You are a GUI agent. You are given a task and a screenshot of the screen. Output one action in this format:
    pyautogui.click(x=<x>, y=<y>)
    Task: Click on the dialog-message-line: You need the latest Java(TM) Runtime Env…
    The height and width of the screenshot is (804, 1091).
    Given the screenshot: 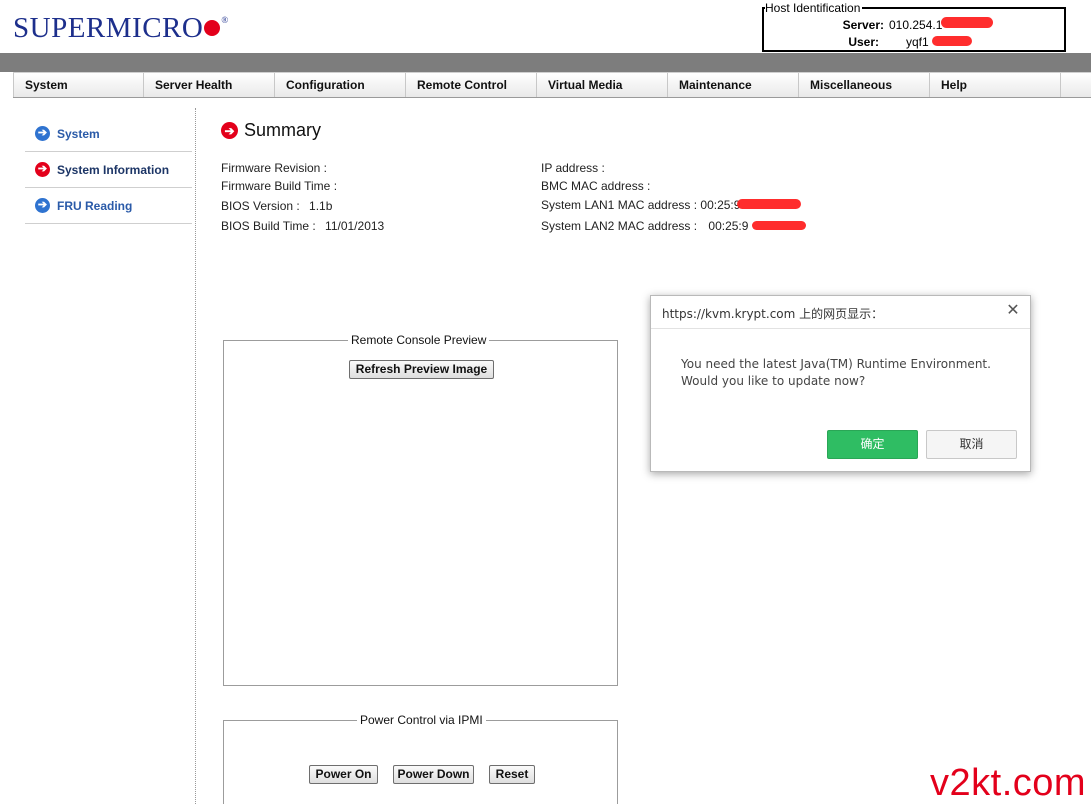 What is the action you would take?
    pyautogui.click(x=836, y=364)
    